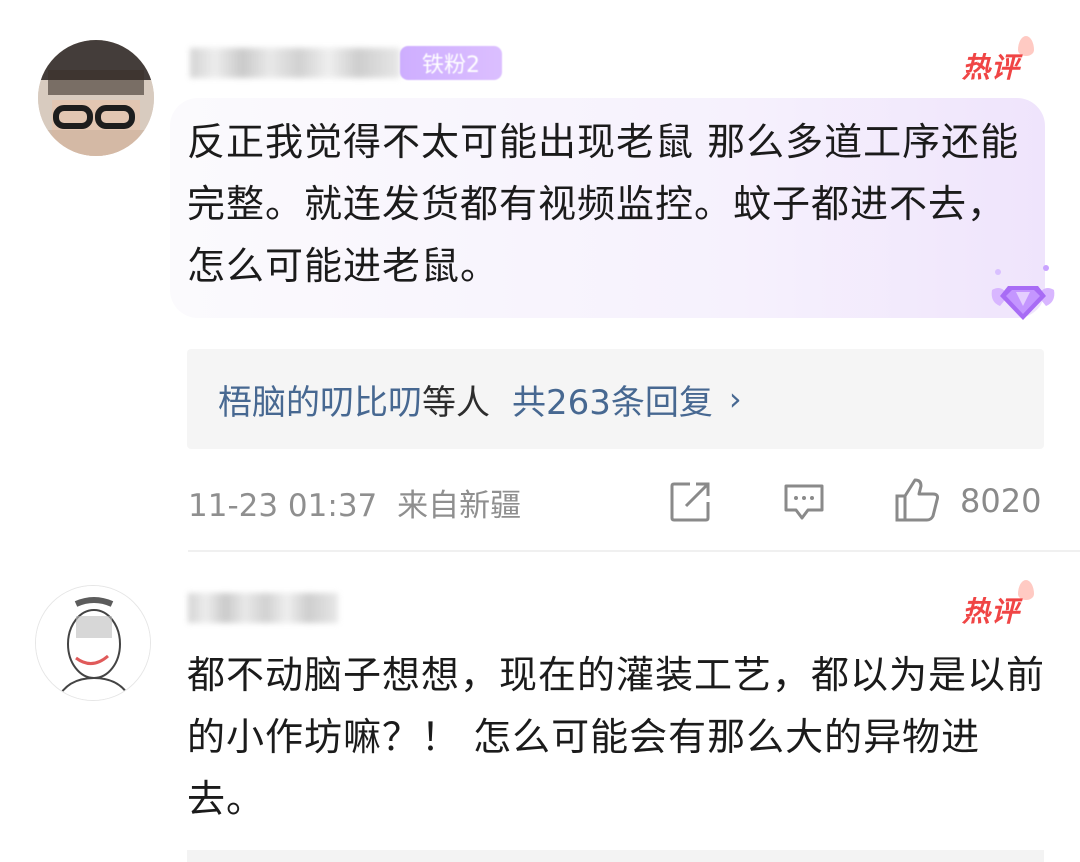  Describe the element at coordinates (991, 611) in the screenshot. I see `hot-comment-badge-2: 热评` at that location.